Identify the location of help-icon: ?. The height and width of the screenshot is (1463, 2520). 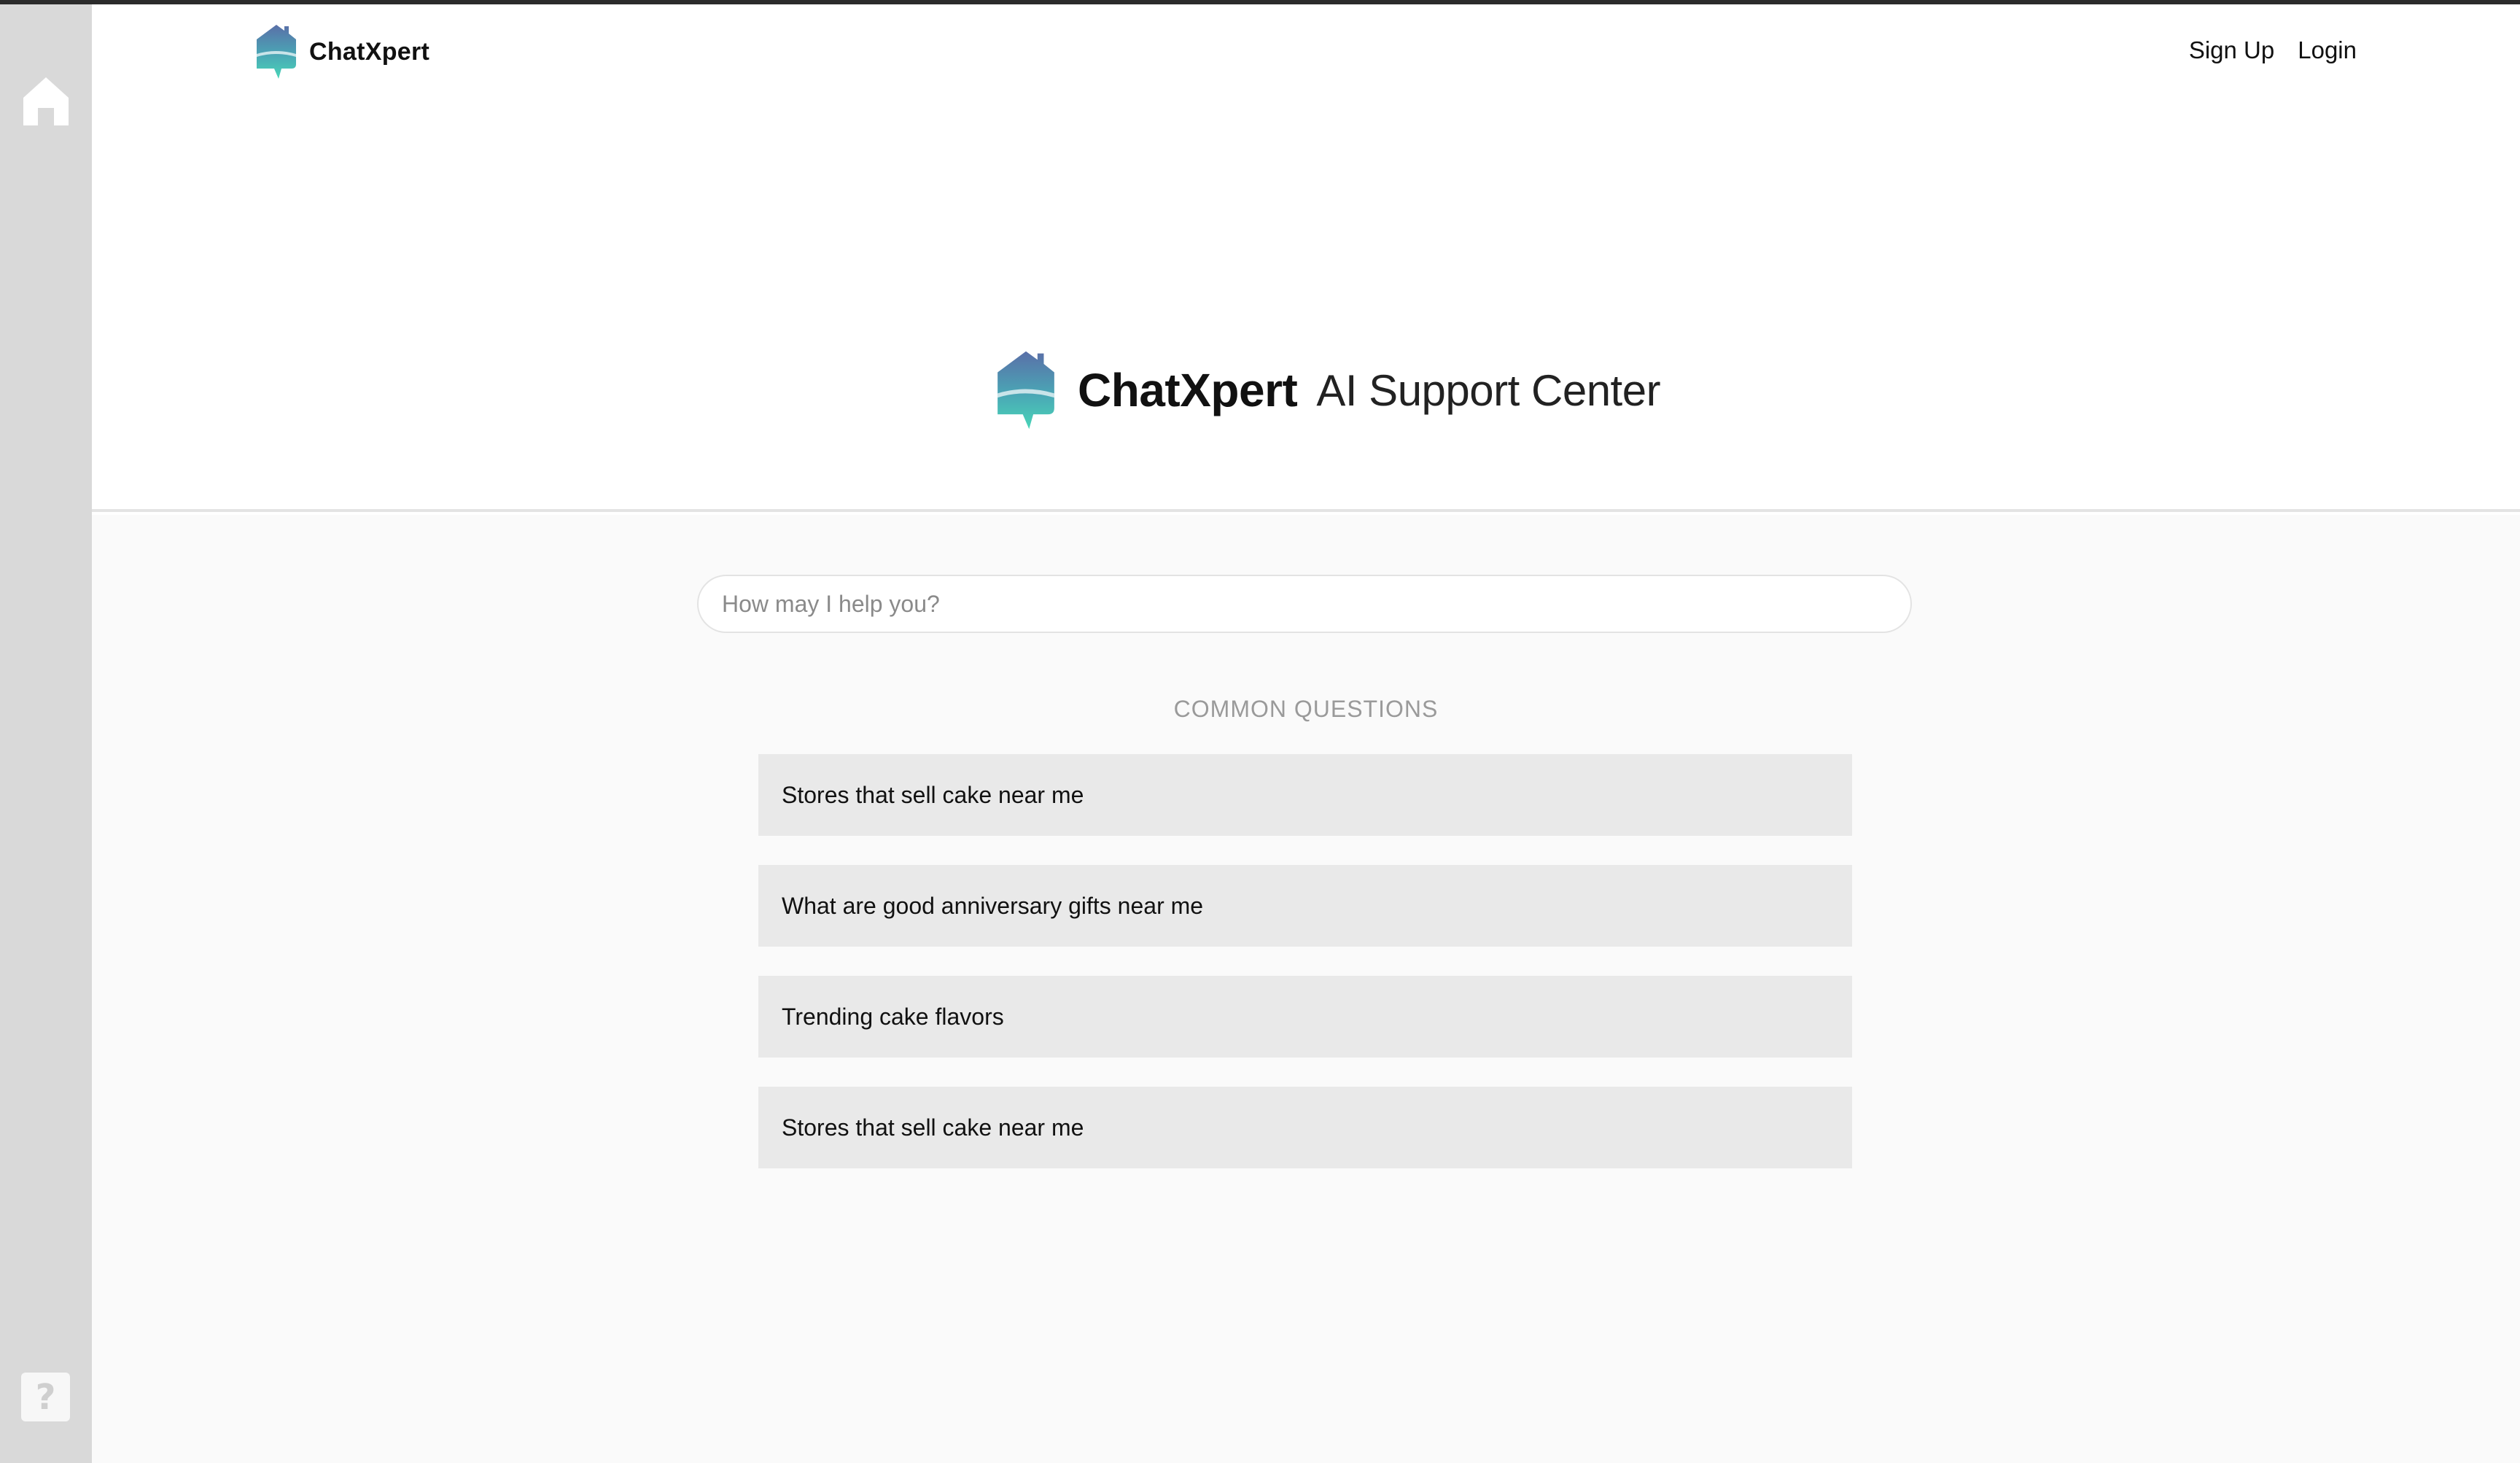
(45, 1397).